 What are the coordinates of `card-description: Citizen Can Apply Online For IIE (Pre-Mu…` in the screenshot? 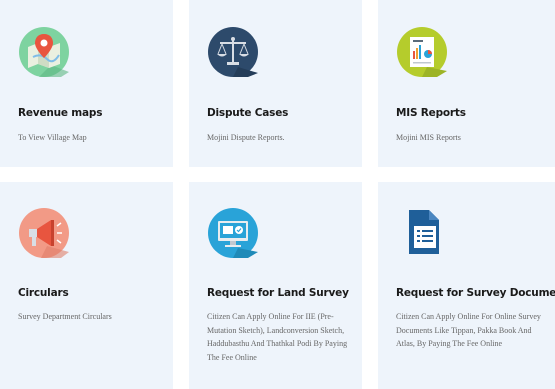 It's located at (277, 337).